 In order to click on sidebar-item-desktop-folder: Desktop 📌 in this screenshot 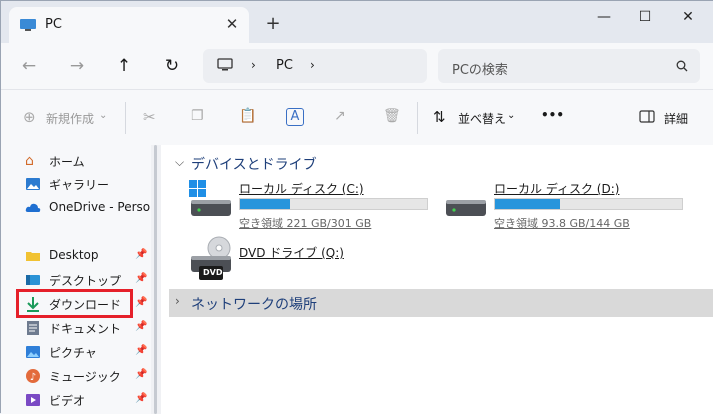, I will do `click(88, 256)`.